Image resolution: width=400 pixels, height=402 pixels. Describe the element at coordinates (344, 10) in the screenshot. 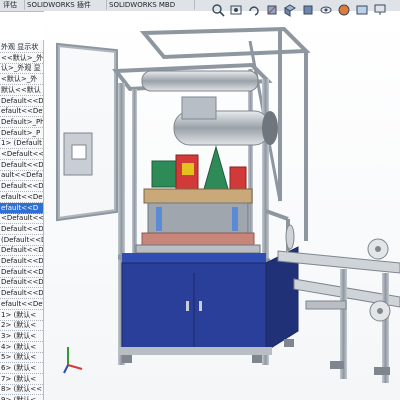

I see `appearance-icon` at that location.